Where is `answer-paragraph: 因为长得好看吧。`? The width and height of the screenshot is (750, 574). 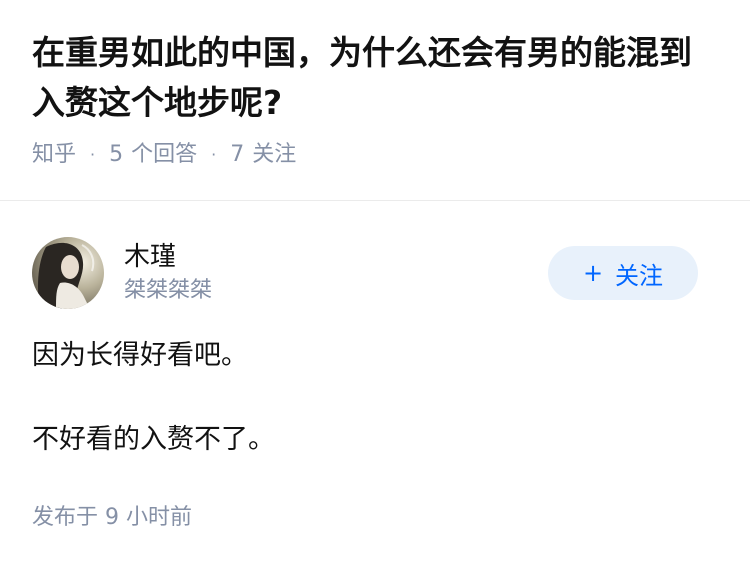
answer-paragraph: 因为长得好看吧。 is located at coordinates (140, 355).